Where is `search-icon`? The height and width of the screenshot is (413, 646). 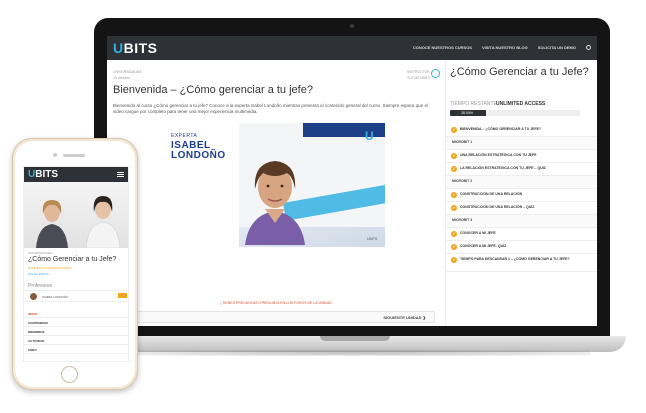
search-icon is located at coordinates (588, 47).